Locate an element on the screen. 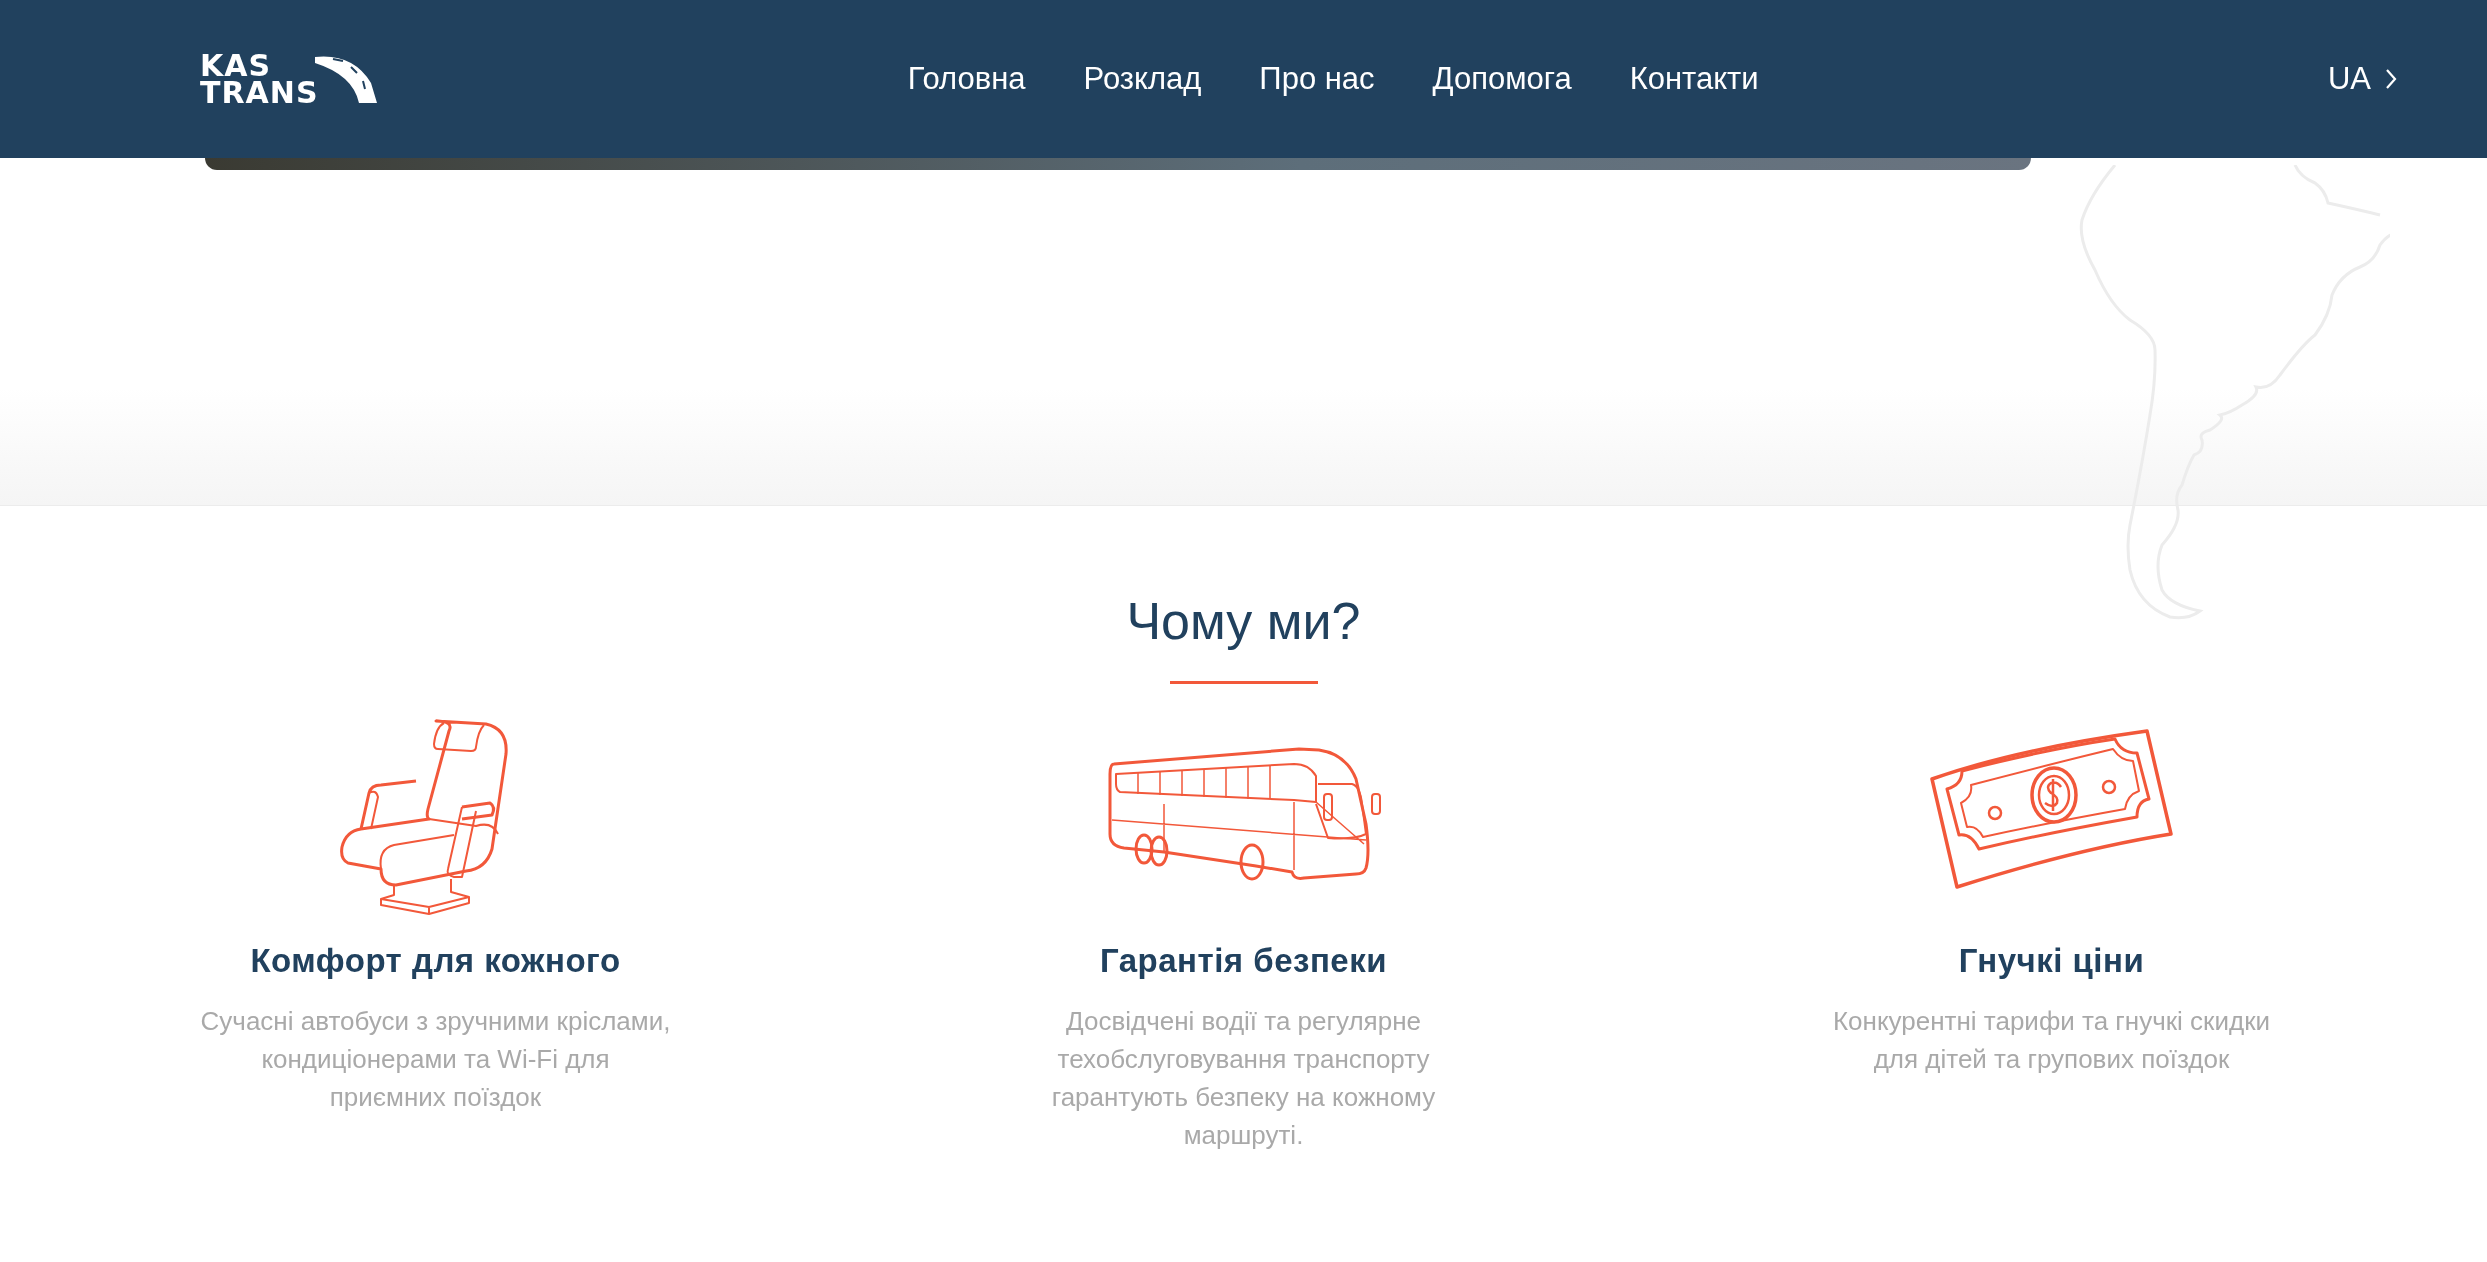 The height and width of the screenshot is (1262, 2487). feature-description: Сучасні автобуси з зручними кріслами, кондиціонерами та Wi-Fi для приємних поїздок is located at coordinates (435, 1059).